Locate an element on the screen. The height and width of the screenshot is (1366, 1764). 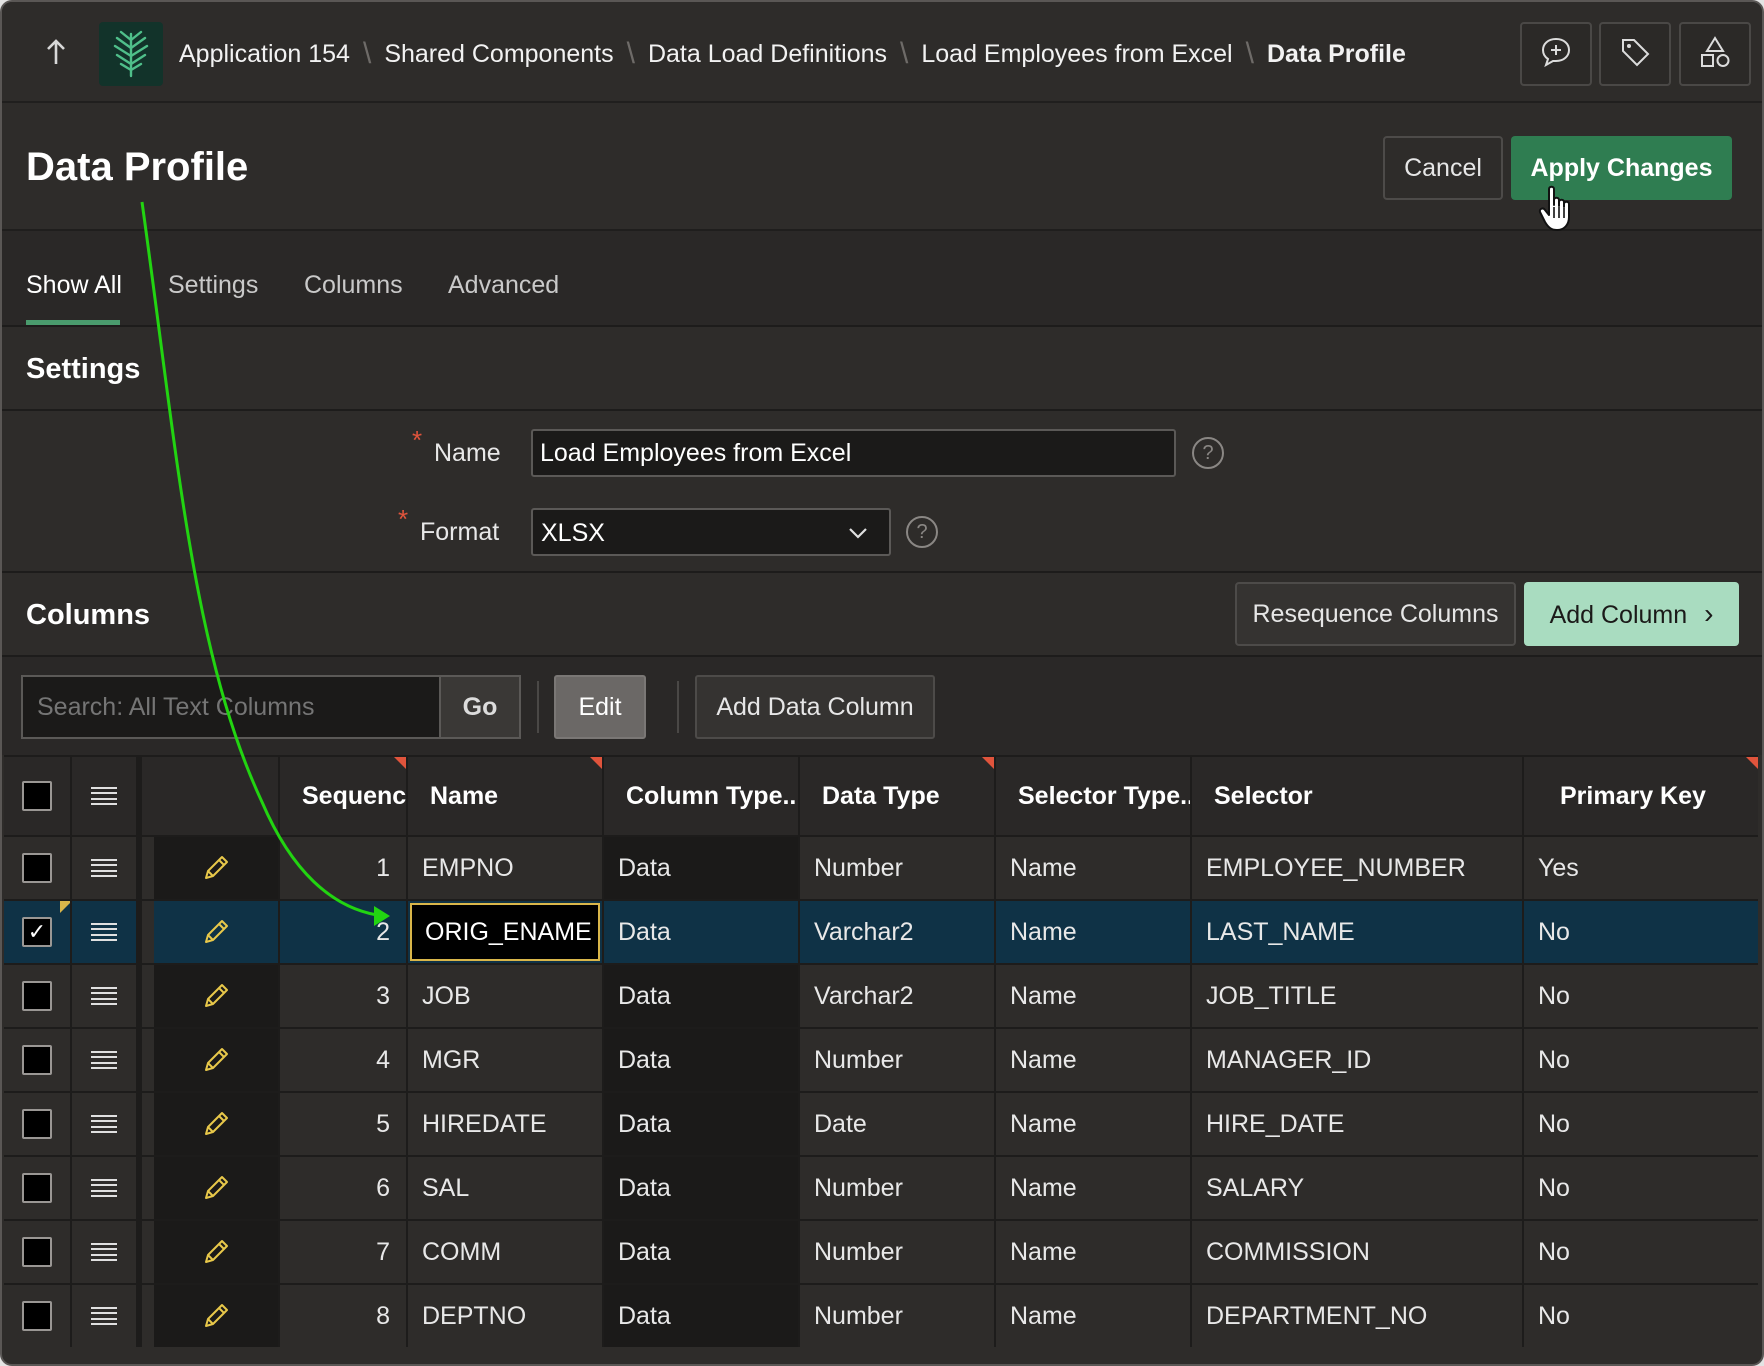
select-all-checkbox is located at coordinates (37, 796).